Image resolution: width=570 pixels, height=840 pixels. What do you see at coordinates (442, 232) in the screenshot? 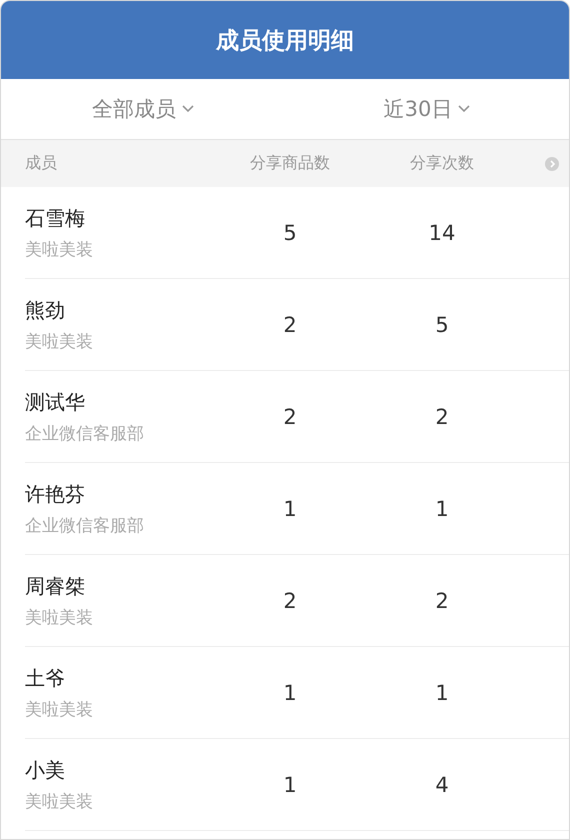
I see `table-cell-text: 14` at bounding box center [442, 232].